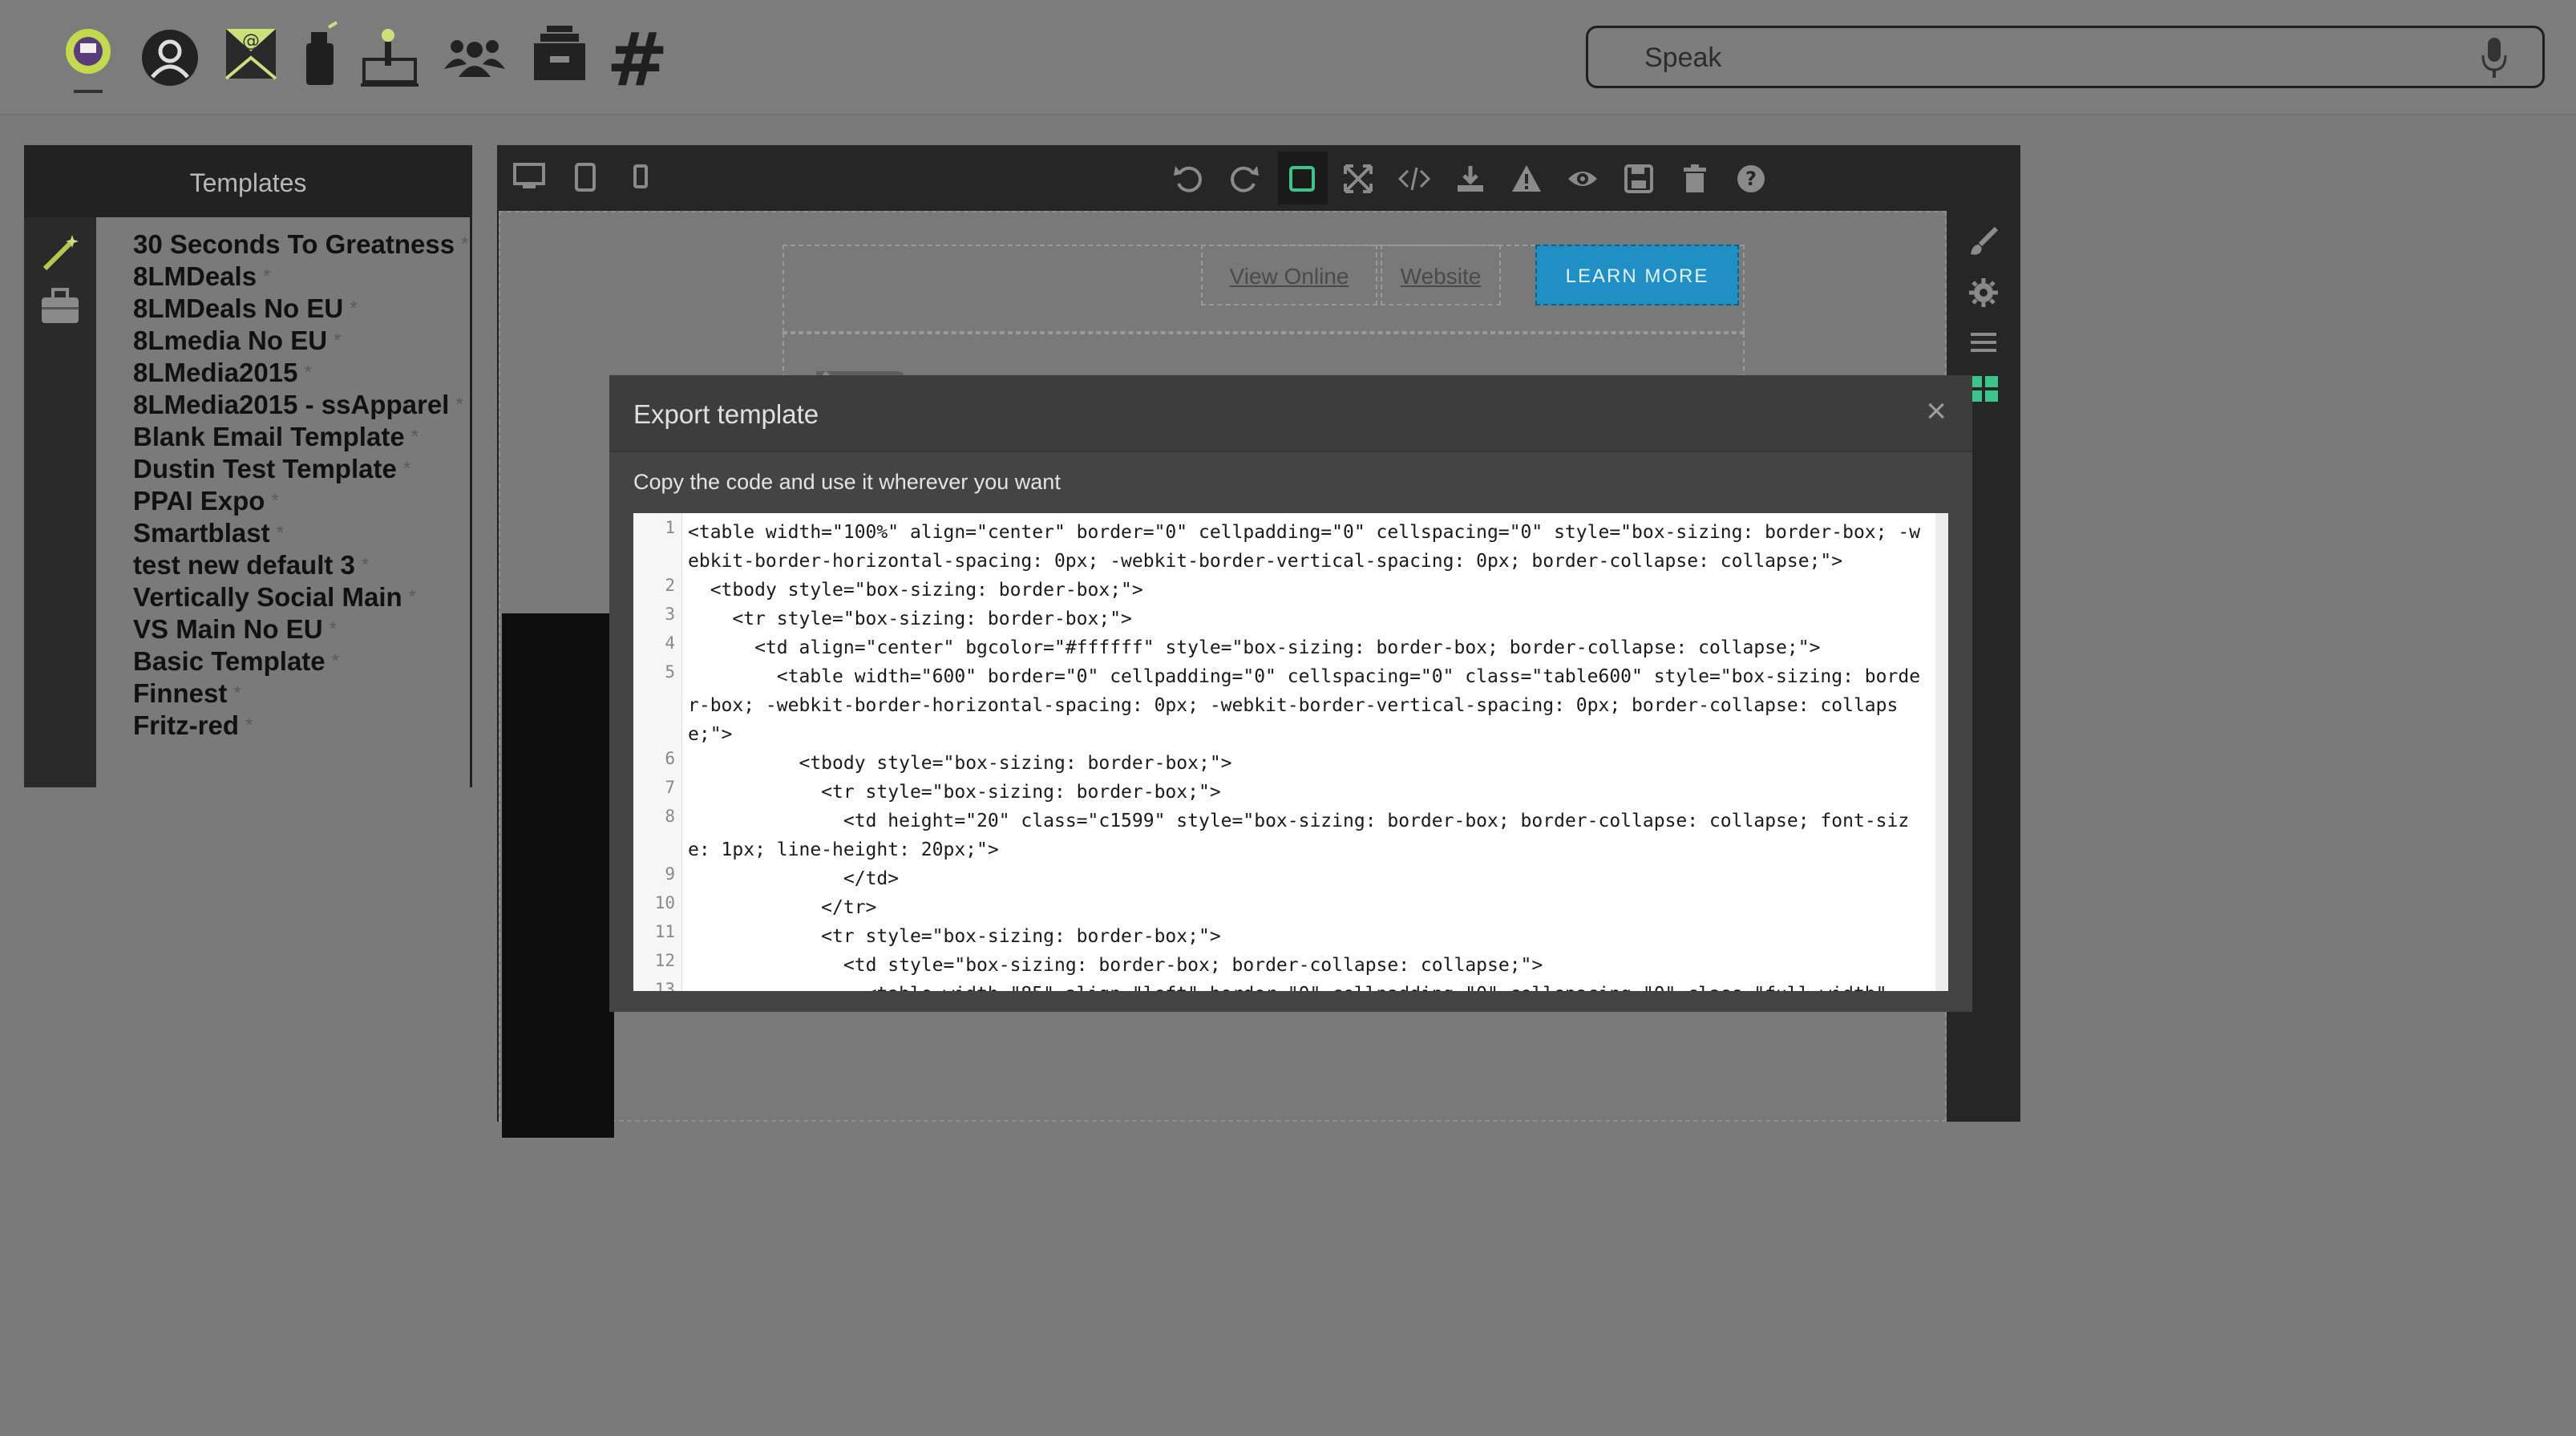  I want to click on line-number: 7, so click(670, 787).